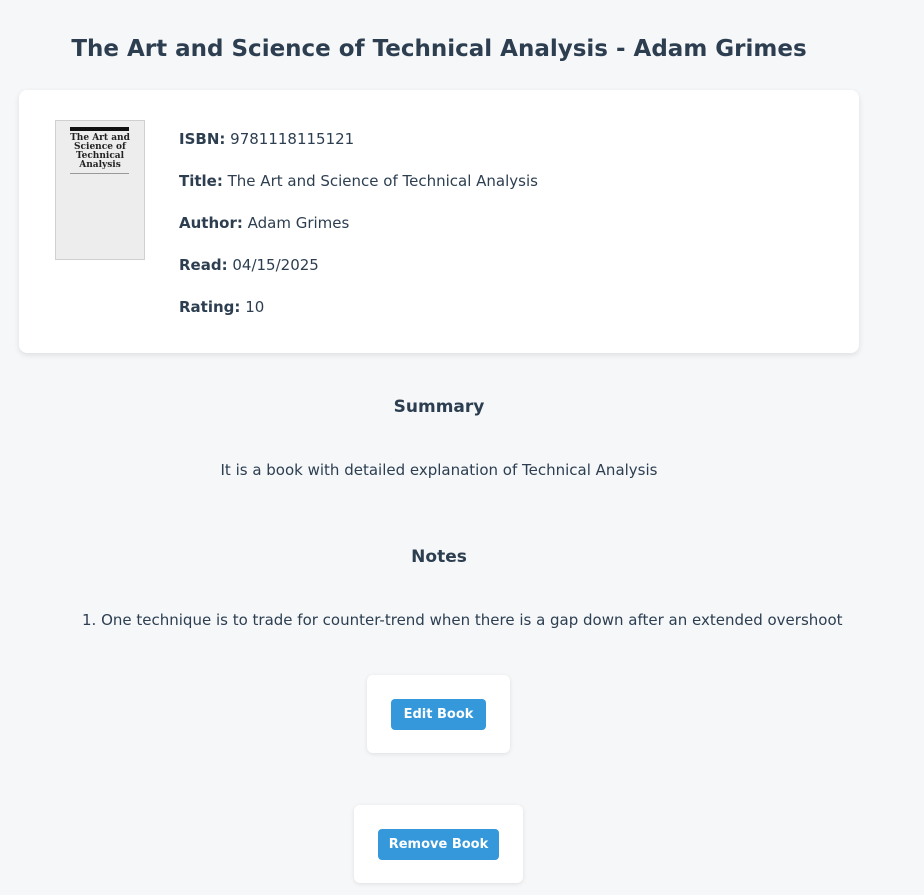  I want to click on detail-label: Title:, so click(201, 181).